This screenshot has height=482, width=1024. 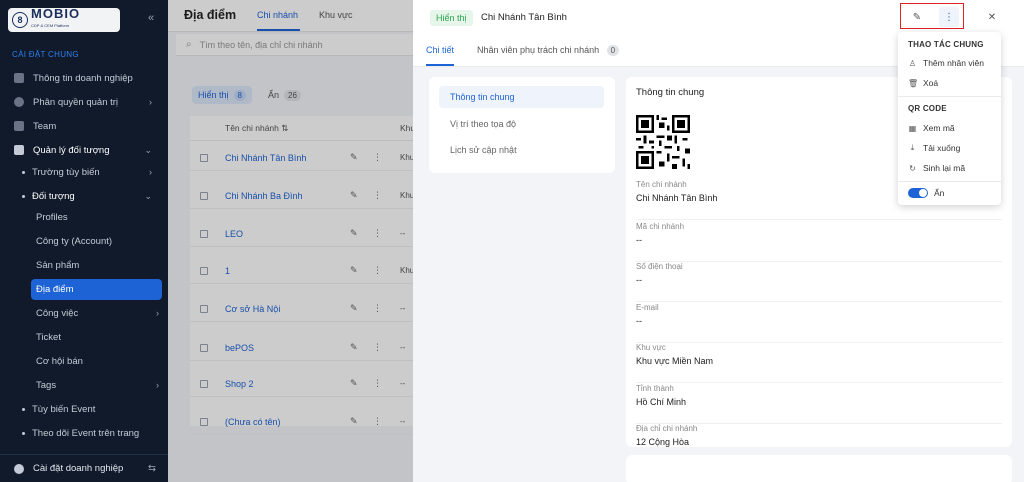 I want to click on field-area: Khu vực Khu vực Miền Nam, so click(x=819, y=363).